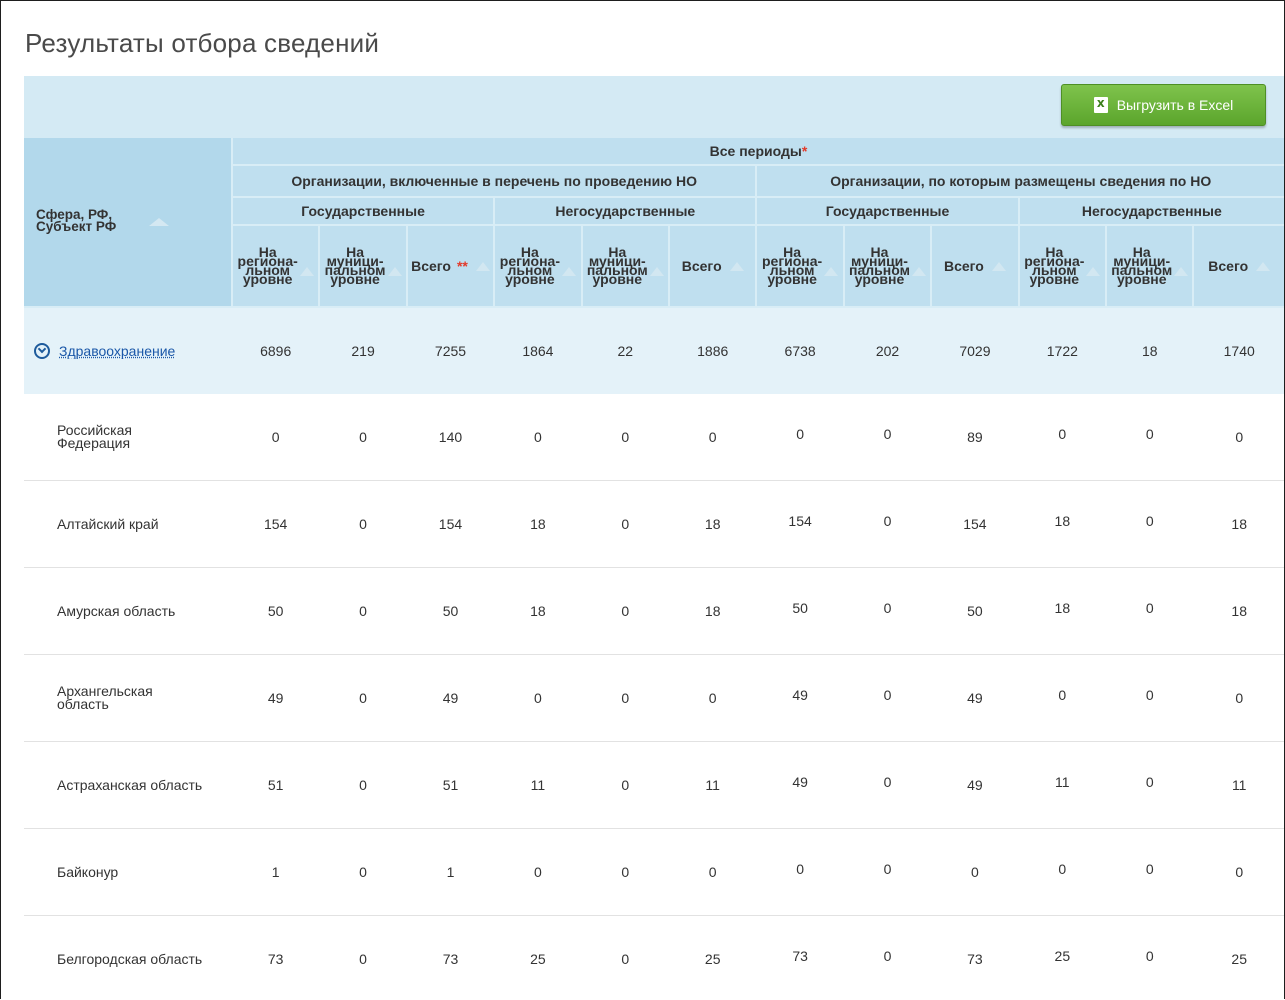 The height and width of the screenshot is (1000, 1285). I want to click on table-cell: 51, so click(450, 785).